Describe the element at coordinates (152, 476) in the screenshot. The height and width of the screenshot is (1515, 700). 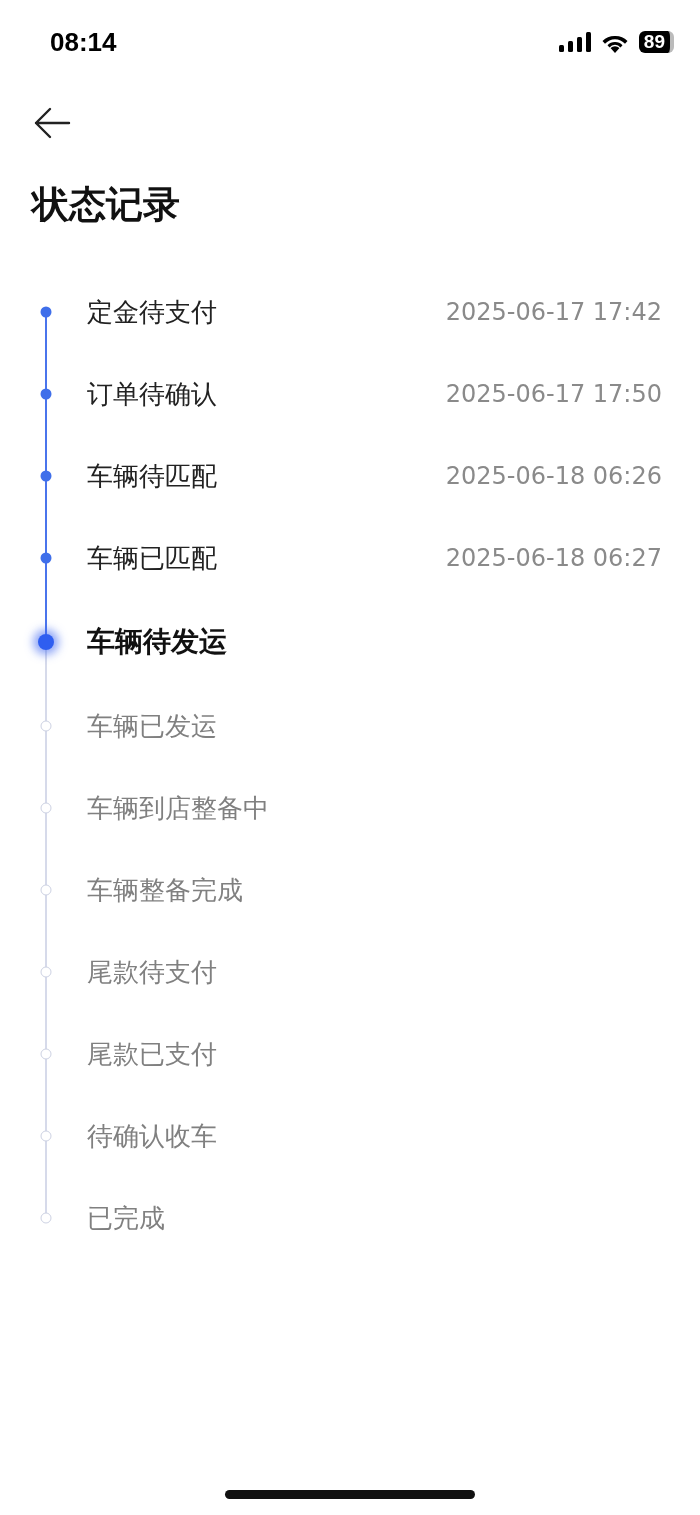
I see `status-label: 车辆待匹配` at that location.